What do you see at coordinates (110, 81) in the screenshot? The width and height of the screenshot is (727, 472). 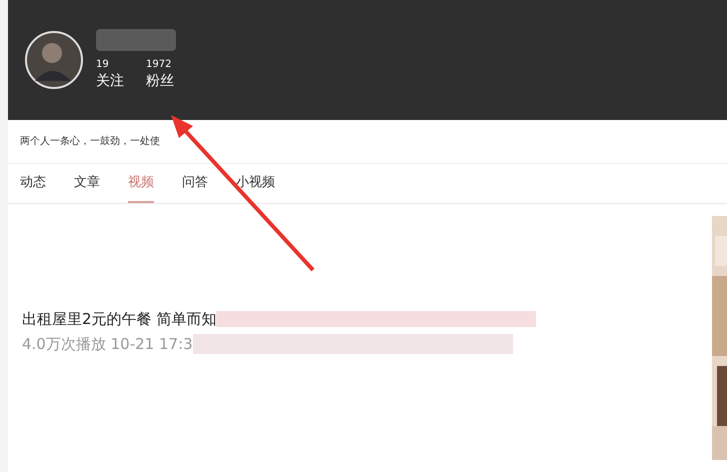 I see `following-label: 关注` at bounding box center [110, 81].